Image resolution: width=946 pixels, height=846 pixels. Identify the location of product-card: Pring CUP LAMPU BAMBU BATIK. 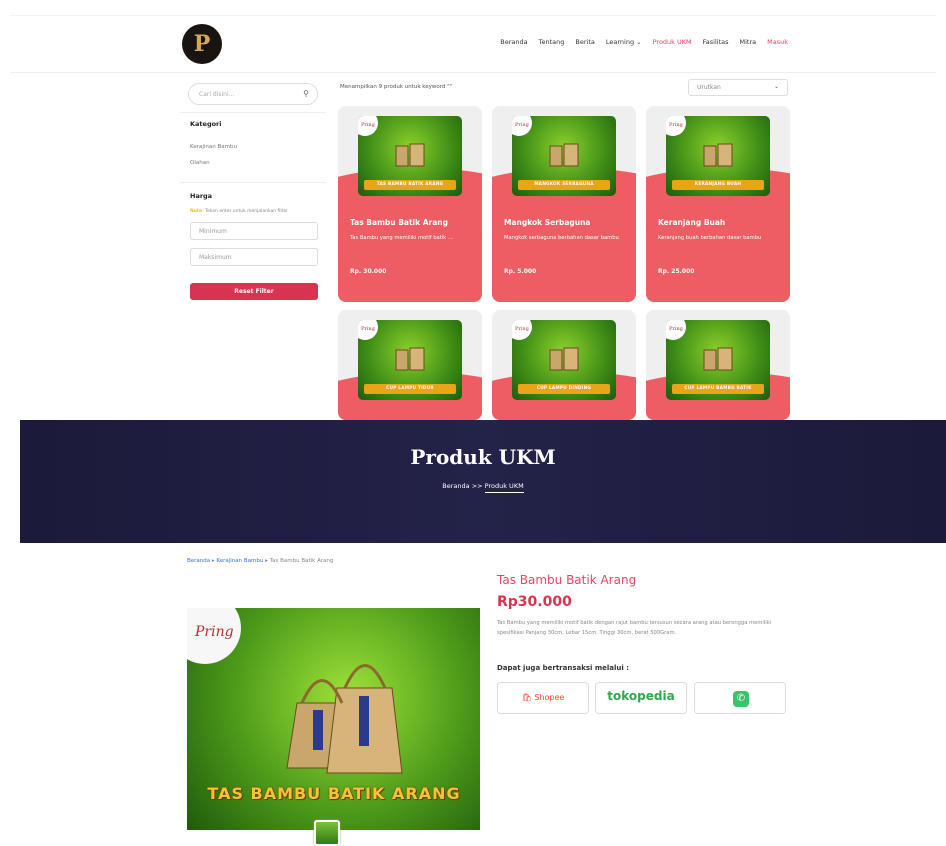
(718, 365).